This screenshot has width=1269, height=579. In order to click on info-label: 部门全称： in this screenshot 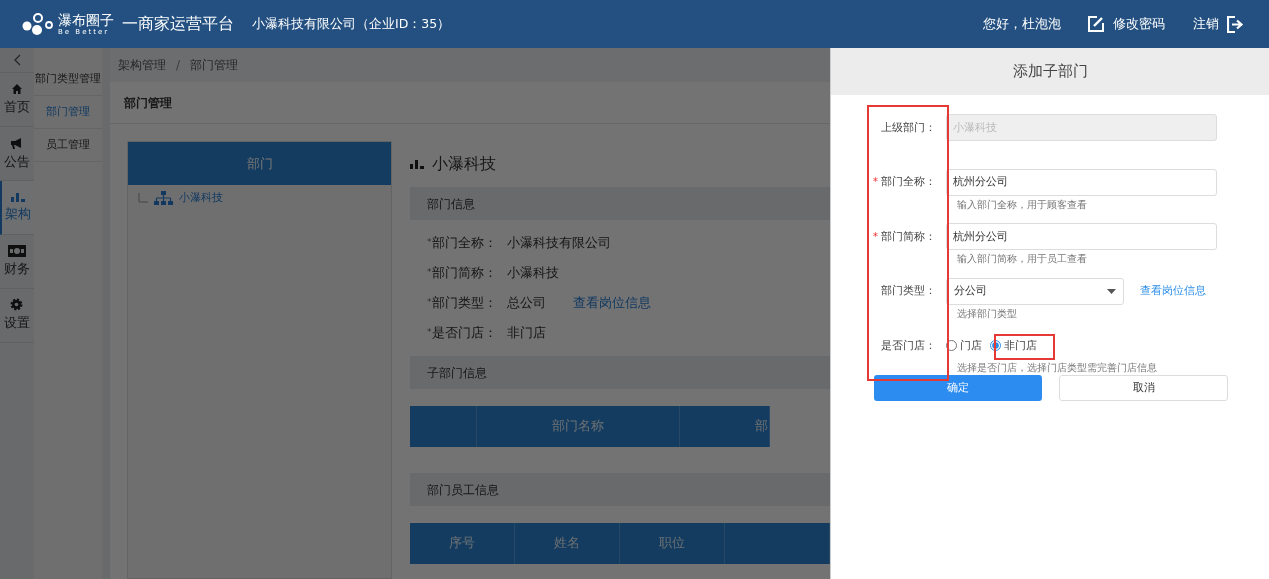, I will do `click(464, 242)`.